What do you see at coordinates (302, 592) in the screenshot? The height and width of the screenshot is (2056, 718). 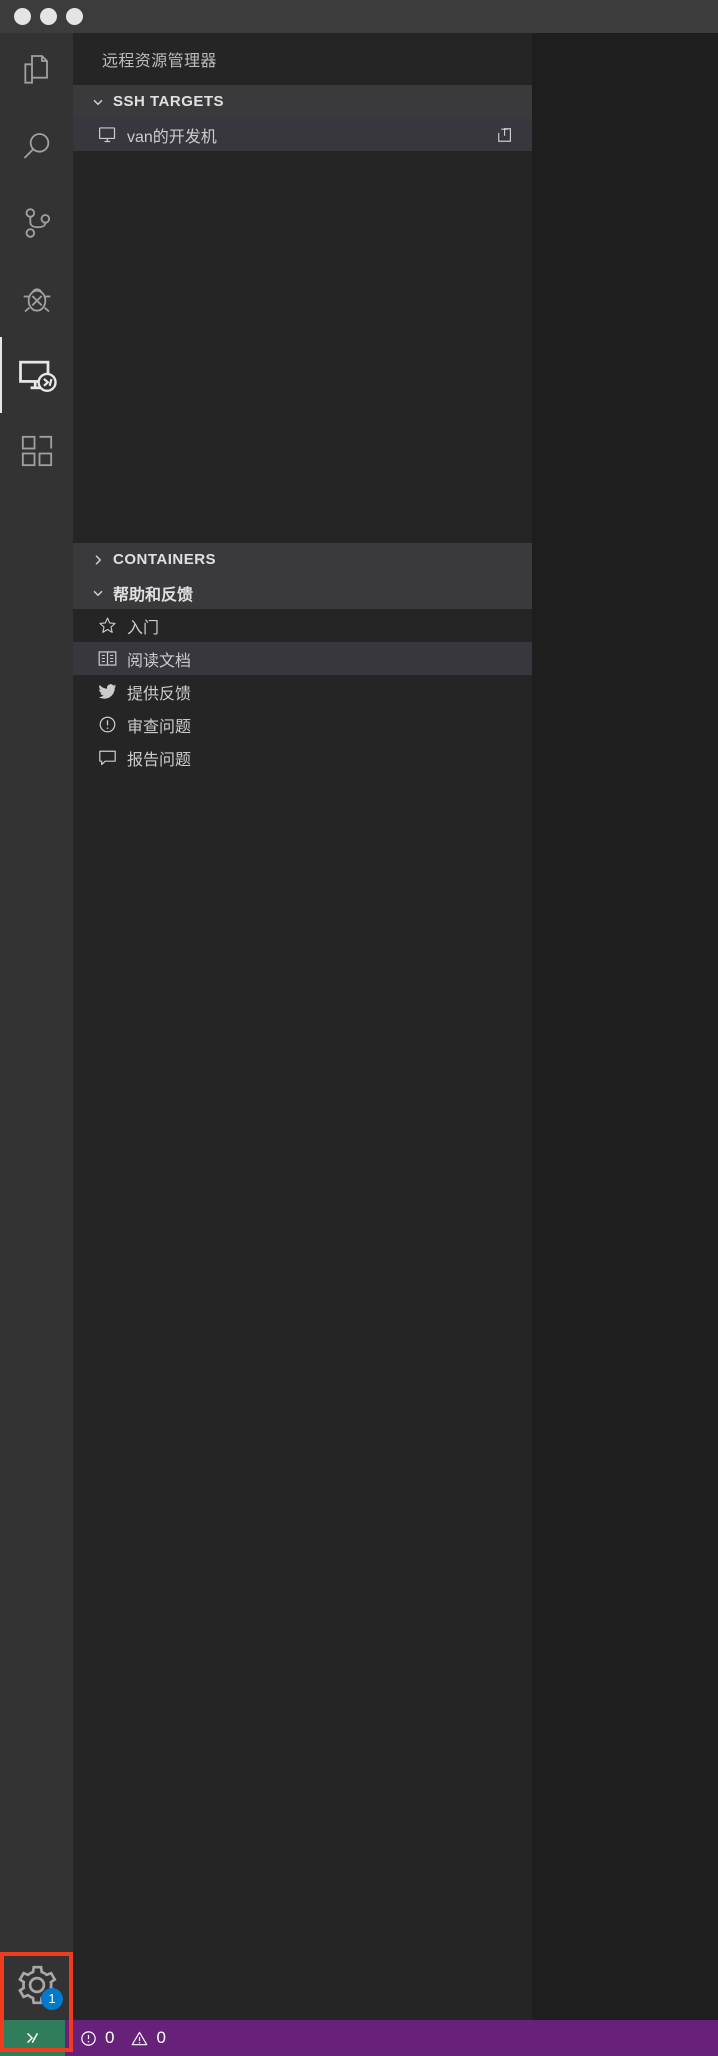 I see `section-header-help-and-feedback: 帮助和反馈` at bounding box center [302, 592].